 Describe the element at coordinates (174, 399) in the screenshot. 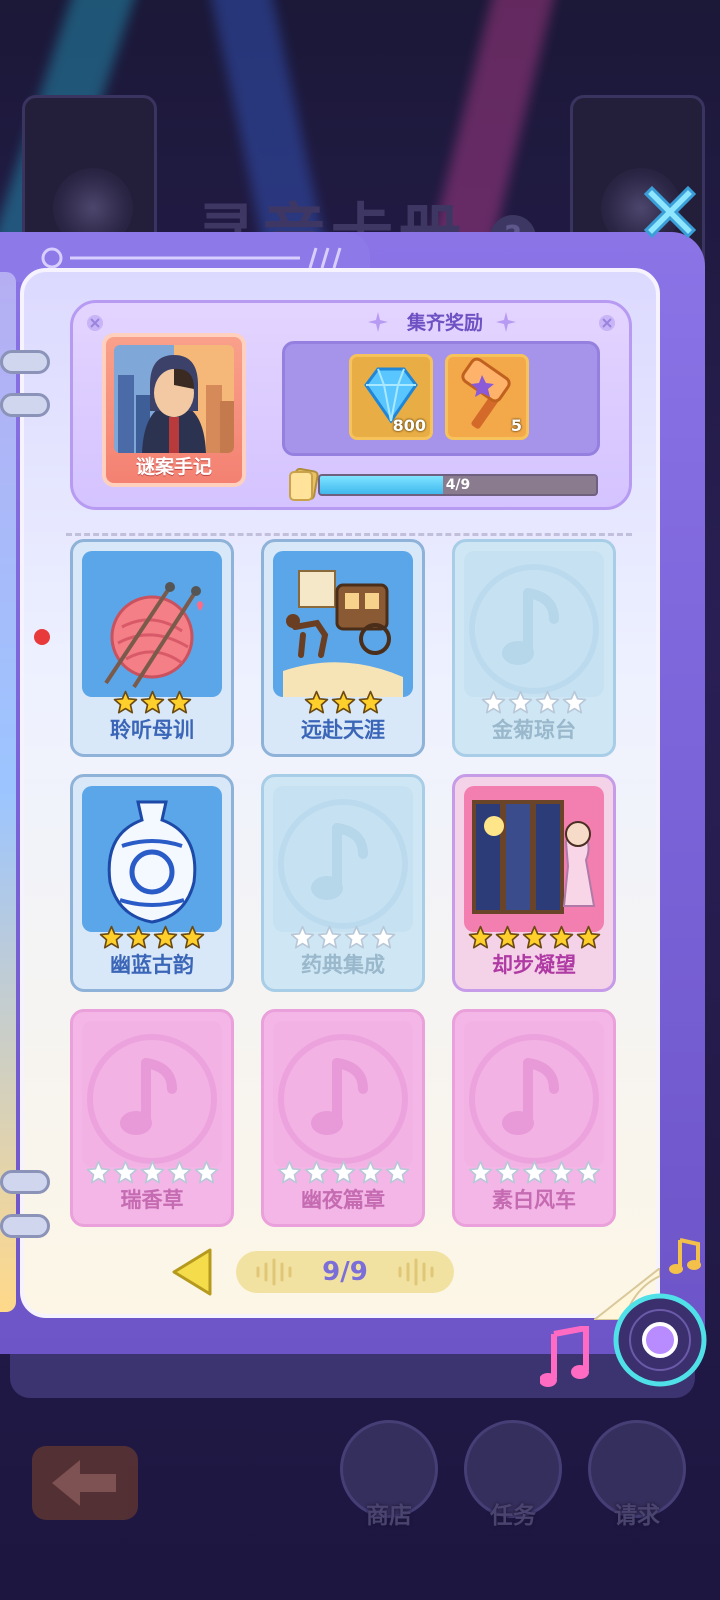

I see `detective-portrait-icon` at that location.